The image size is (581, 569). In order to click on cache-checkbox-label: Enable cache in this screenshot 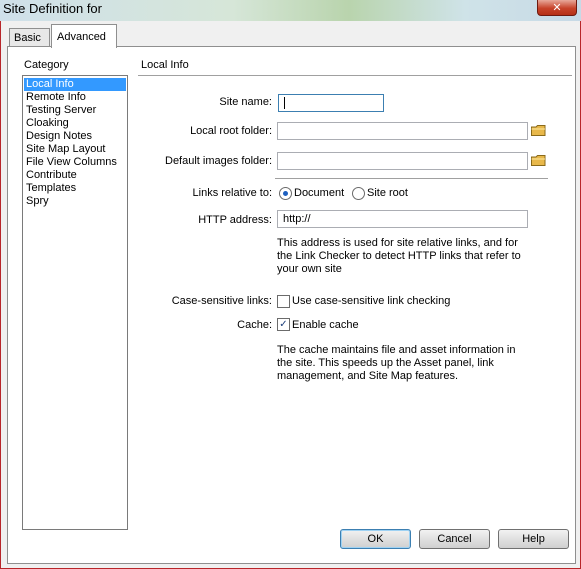, I will do `click(325, 325)`.